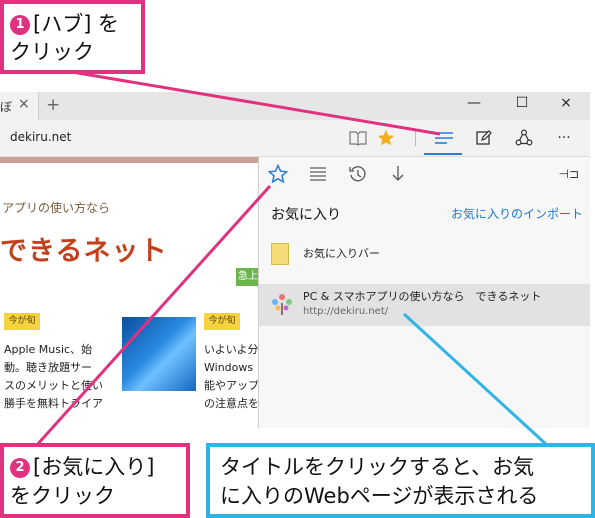 This screenshot has width=595, height=518. I want to click on step-number: 1, so click(20, 25).